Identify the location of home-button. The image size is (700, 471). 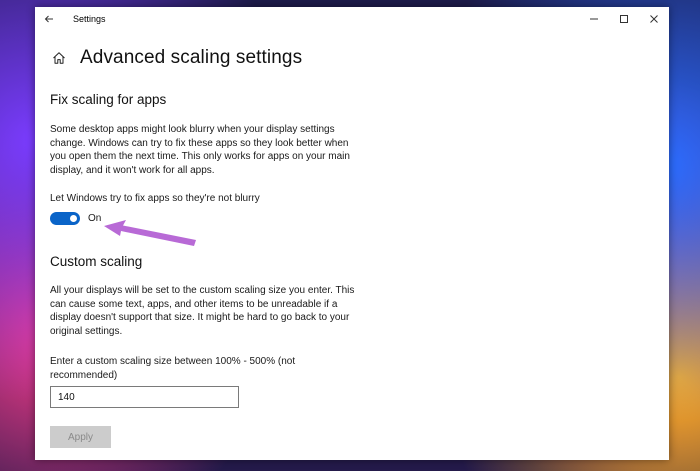
(59, 58).